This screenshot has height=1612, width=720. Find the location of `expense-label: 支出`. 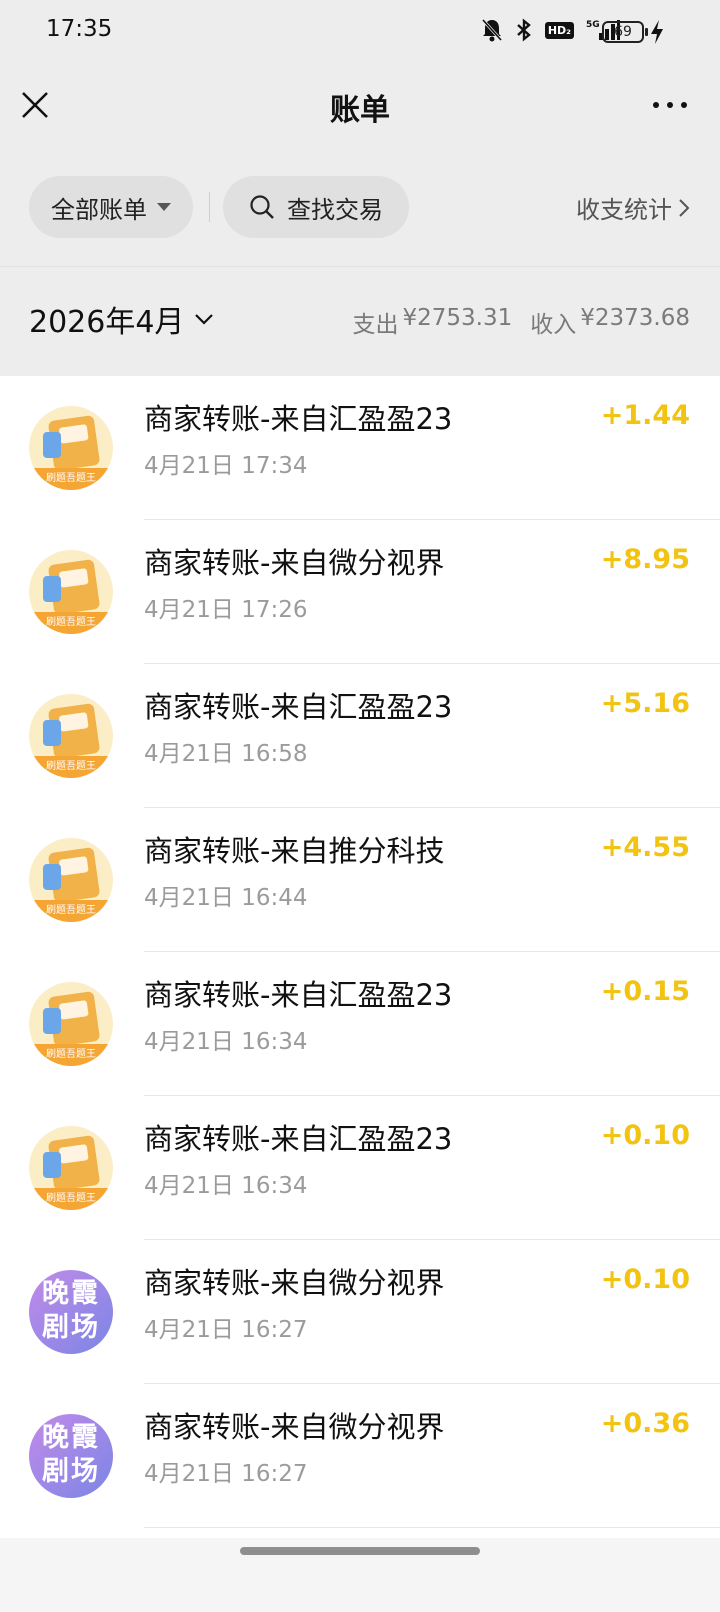

expense-label: 支出 is located at coordinates (375, 325).